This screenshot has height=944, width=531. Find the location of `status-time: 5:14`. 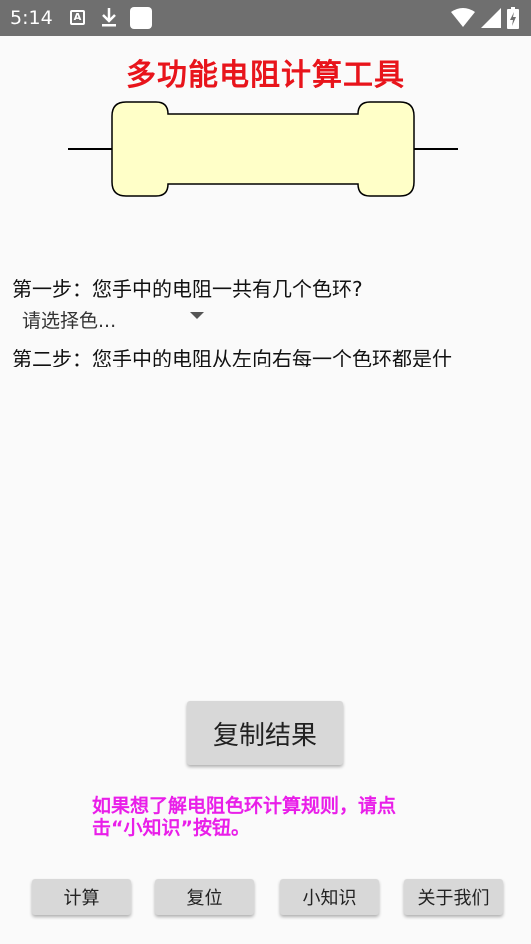

status-time: 5:14 is located at coordinates (31, 18).